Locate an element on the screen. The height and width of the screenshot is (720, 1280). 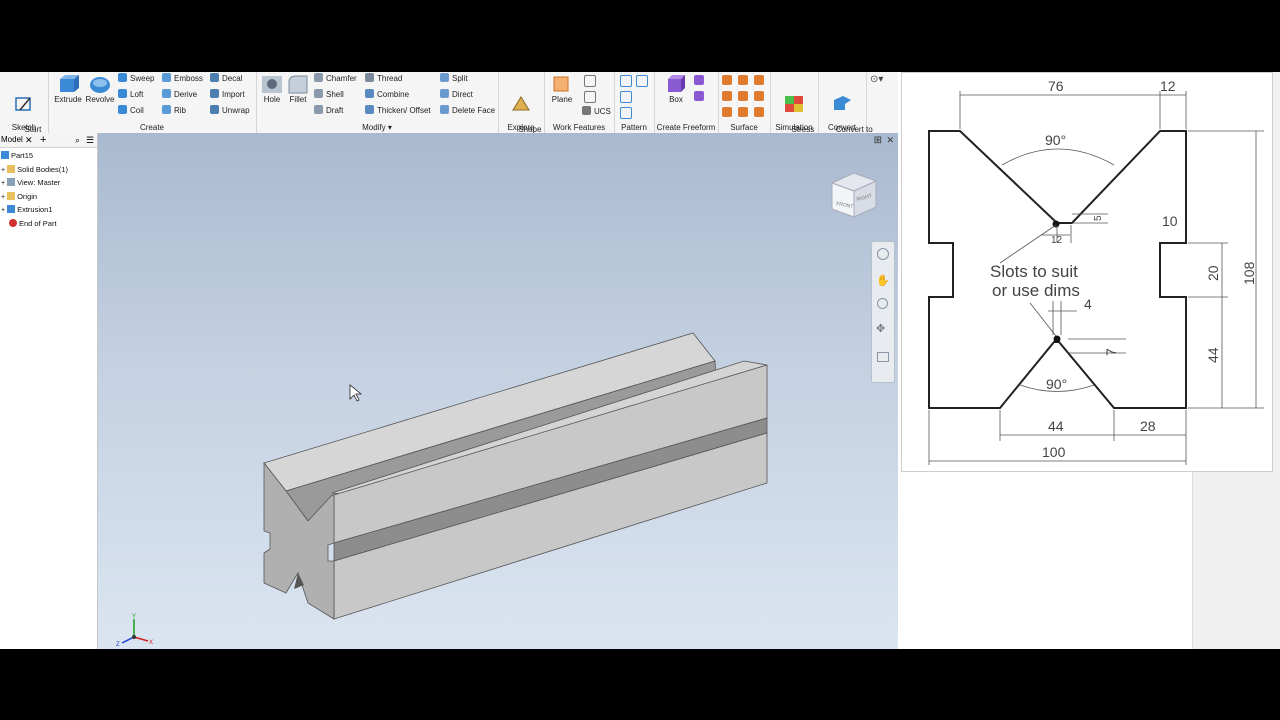
thicken-icon is located at coordinates (369, 109).